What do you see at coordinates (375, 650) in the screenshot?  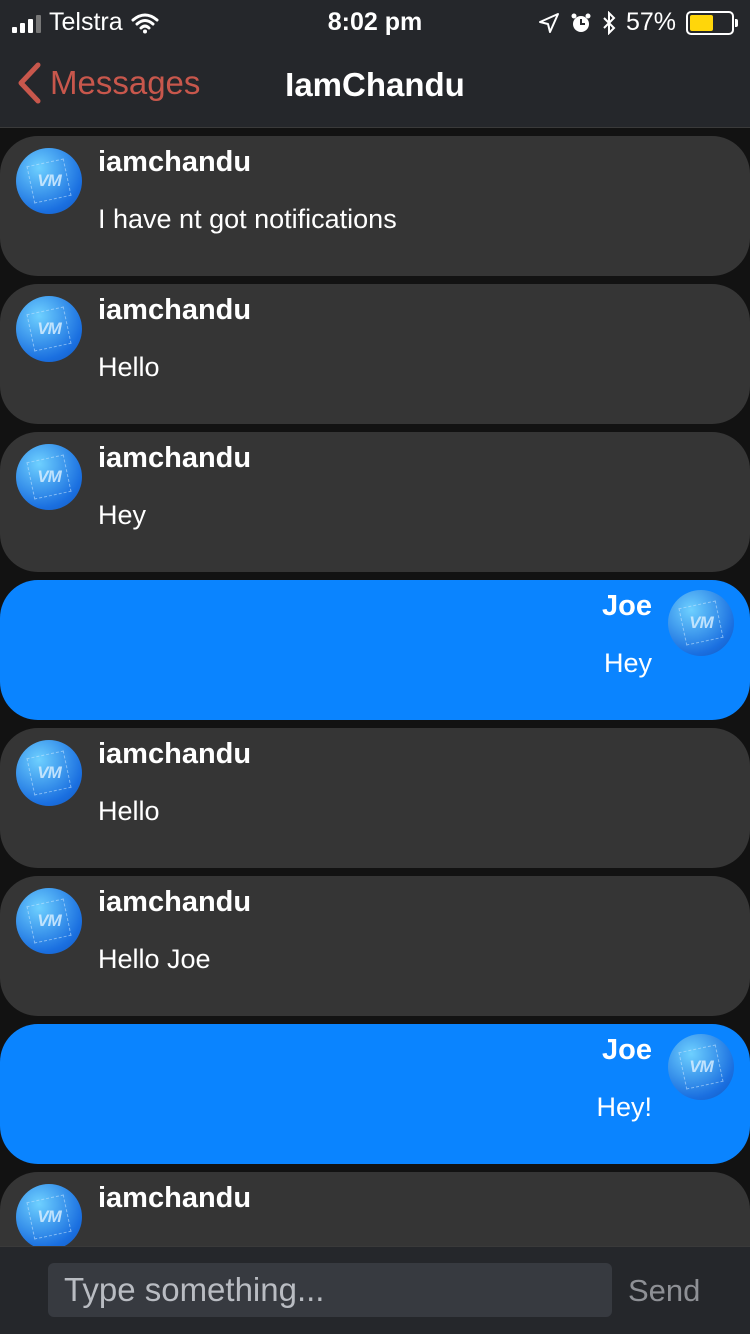 I see `message-bubble-outgoing: VM Joe Hey` at bounding box center [375, 650].